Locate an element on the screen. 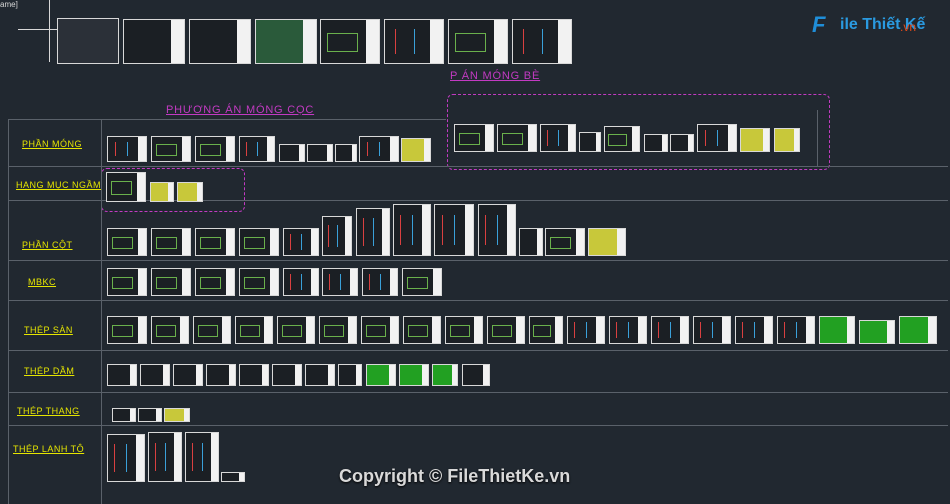 The width and height of the screenshot is (950, 504). layout-tab-fragment: ame] is located at coordinates (9, 4).